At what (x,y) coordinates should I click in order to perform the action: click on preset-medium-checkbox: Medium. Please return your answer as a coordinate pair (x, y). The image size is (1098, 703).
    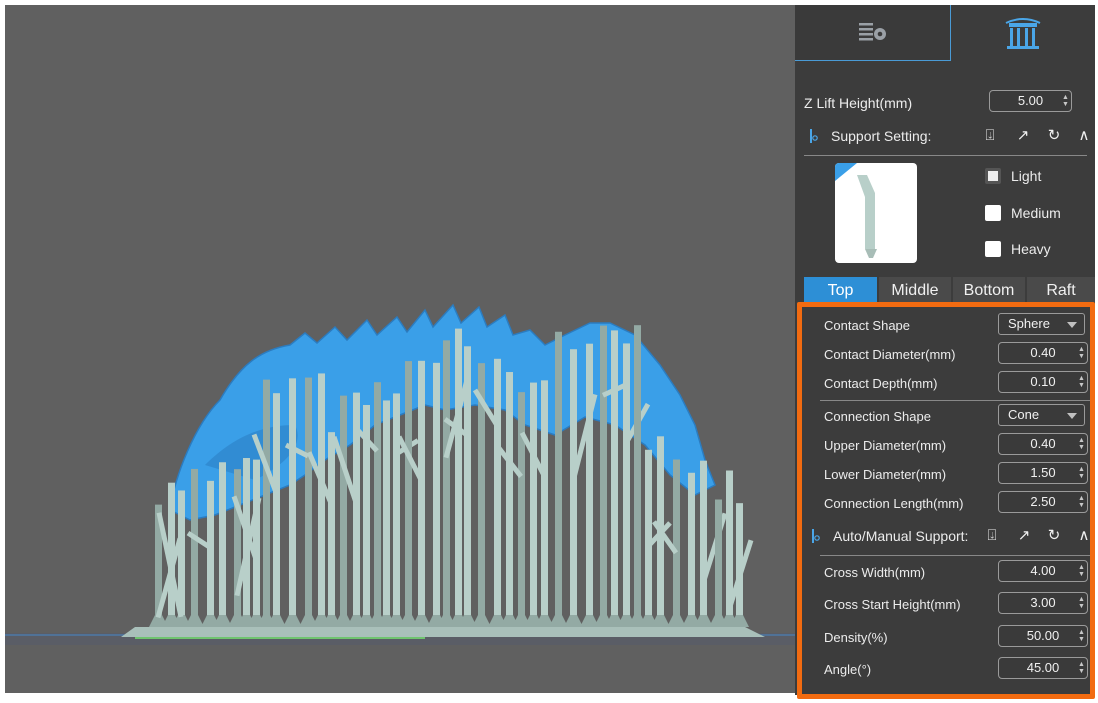
    Looking at the image, I should click on (1040, 214).